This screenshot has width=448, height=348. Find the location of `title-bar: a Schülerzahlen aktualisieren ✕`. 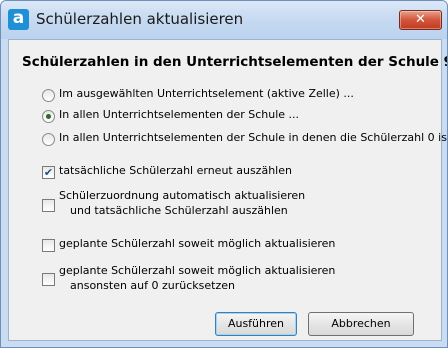

title-bar: a Schülerzahlen aktualisieren ✕ is located at coordinates (224, 20).